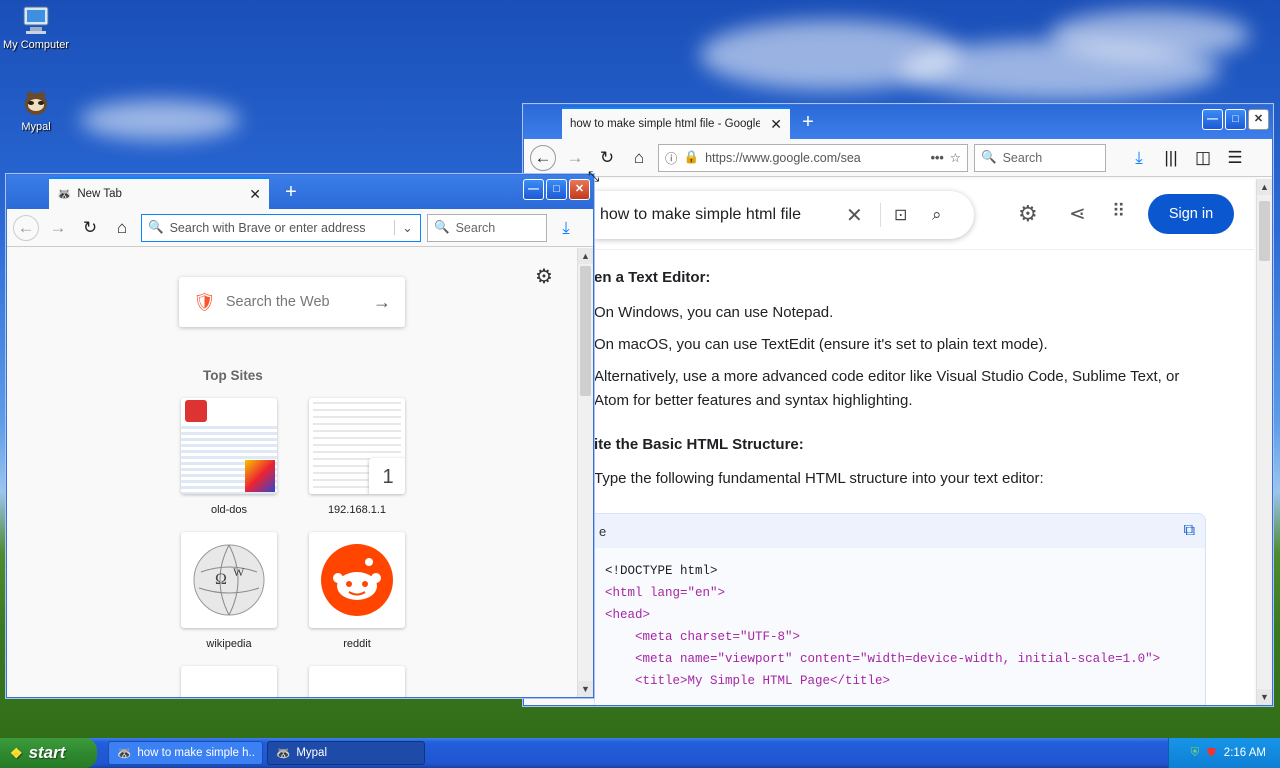 This screenshot has width=1280, height=768. What do you see at coordinates (159, 193) in the screenshot?
I see `tab-new-tab: 🦝 New Tab ✕` at bounding box center [159, 193].